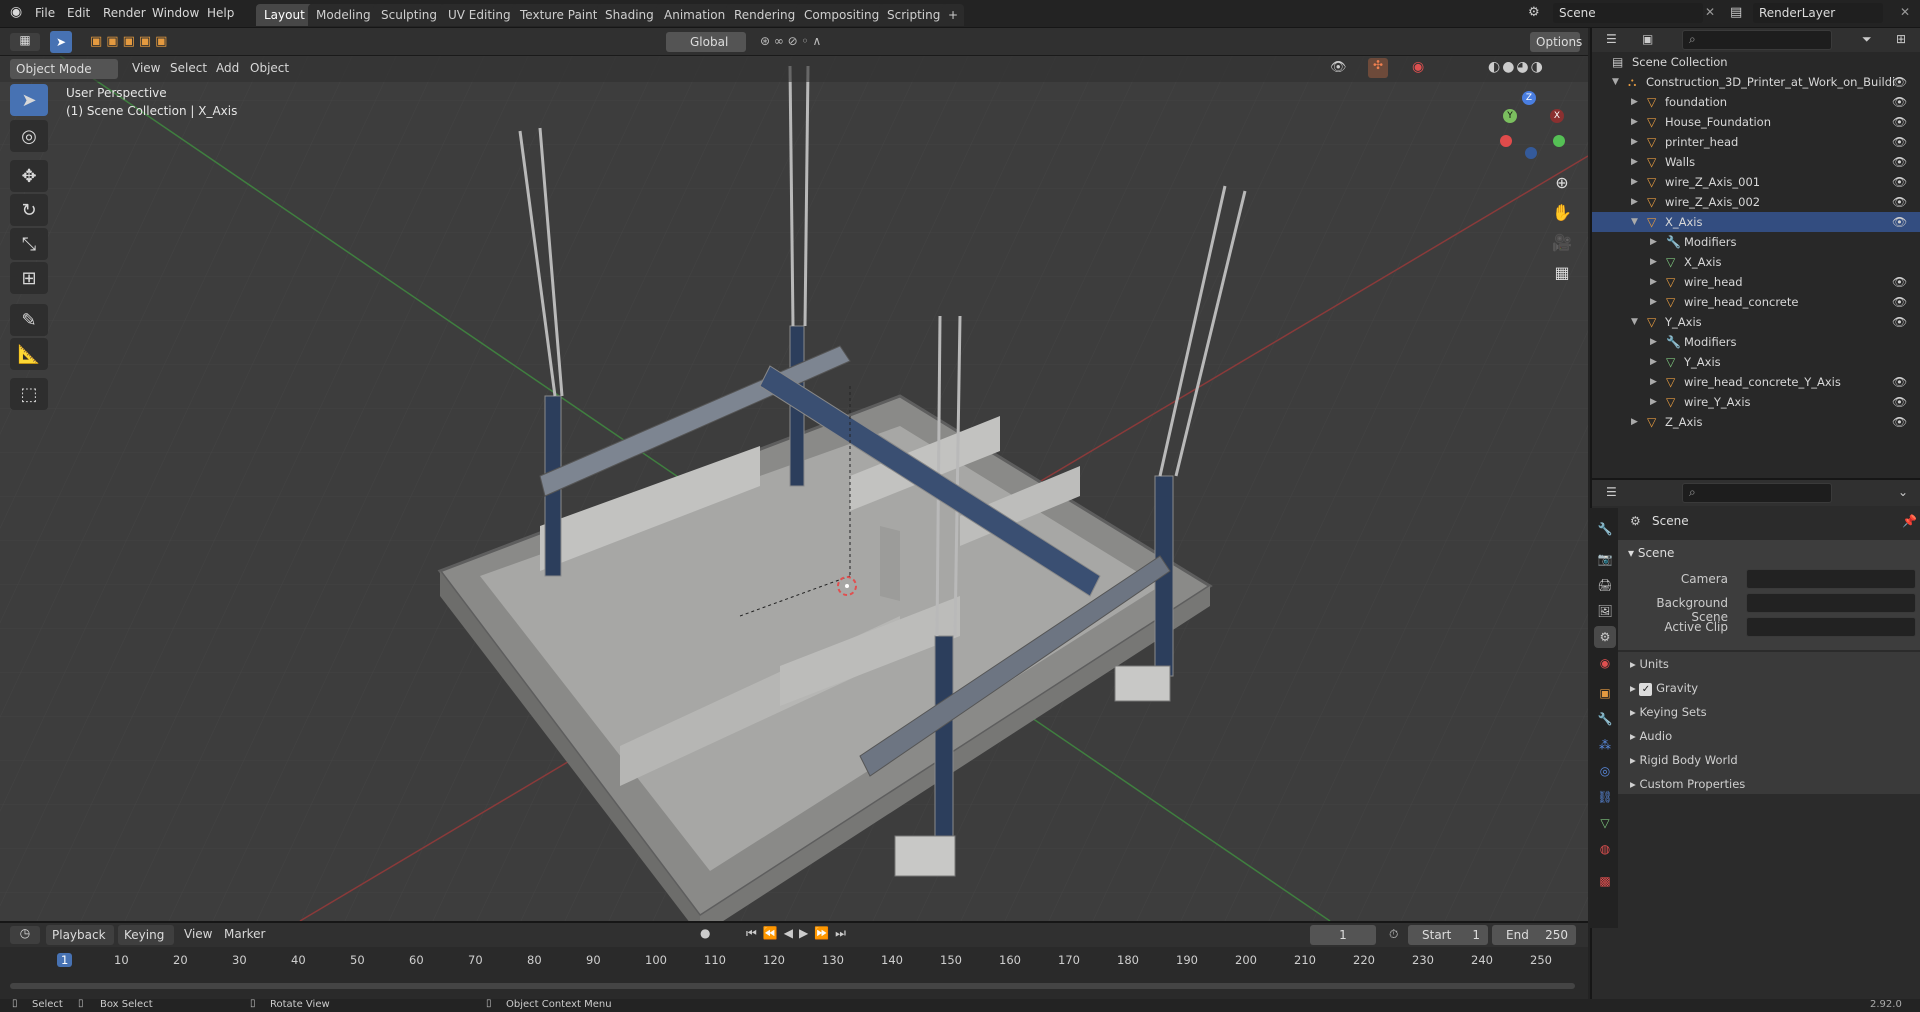  Describe the element at coordinates (146, 935) in the screenshot. I see `keying-menu: Keying` at that location.